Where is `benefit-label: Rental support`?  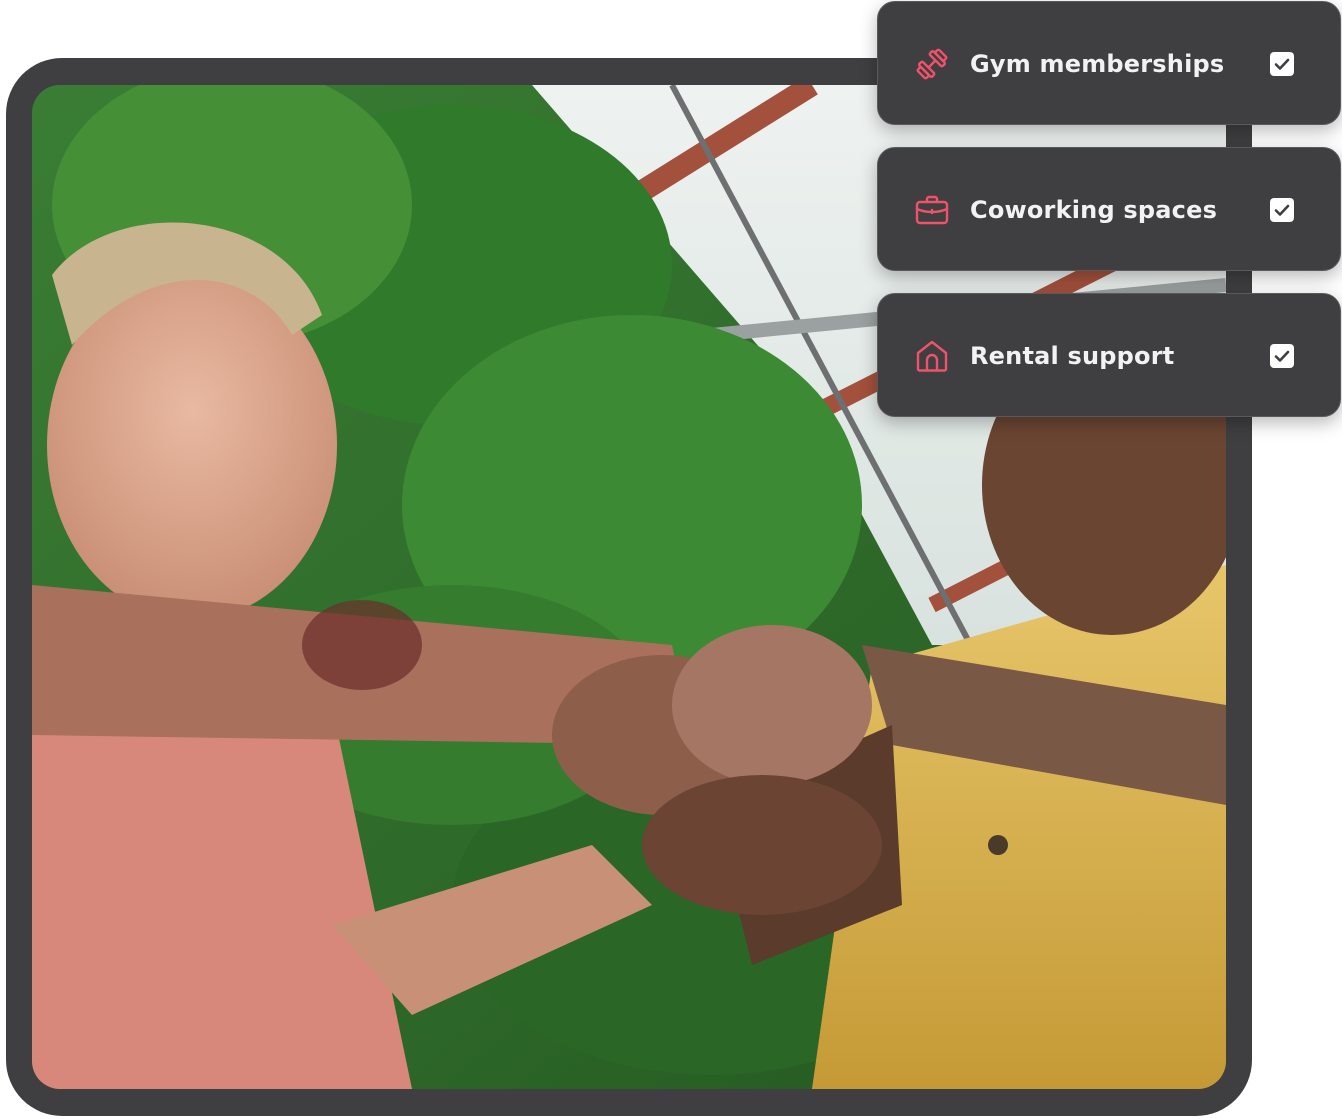 benefit-label: Rental support is located at coordinates (1072, 356).